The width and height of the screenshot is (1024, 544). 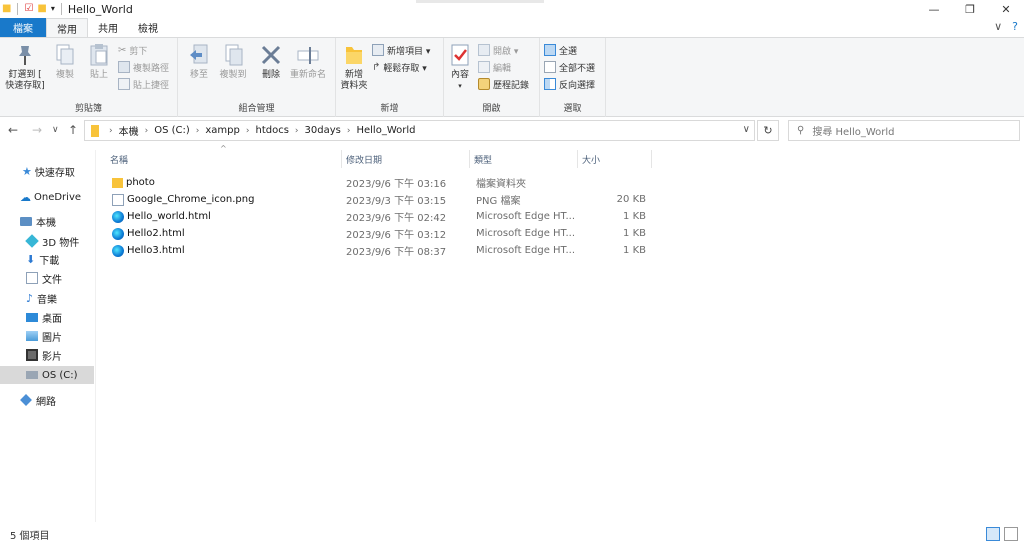 I want to click on minimize-button: —, so click(x=934, y=9).